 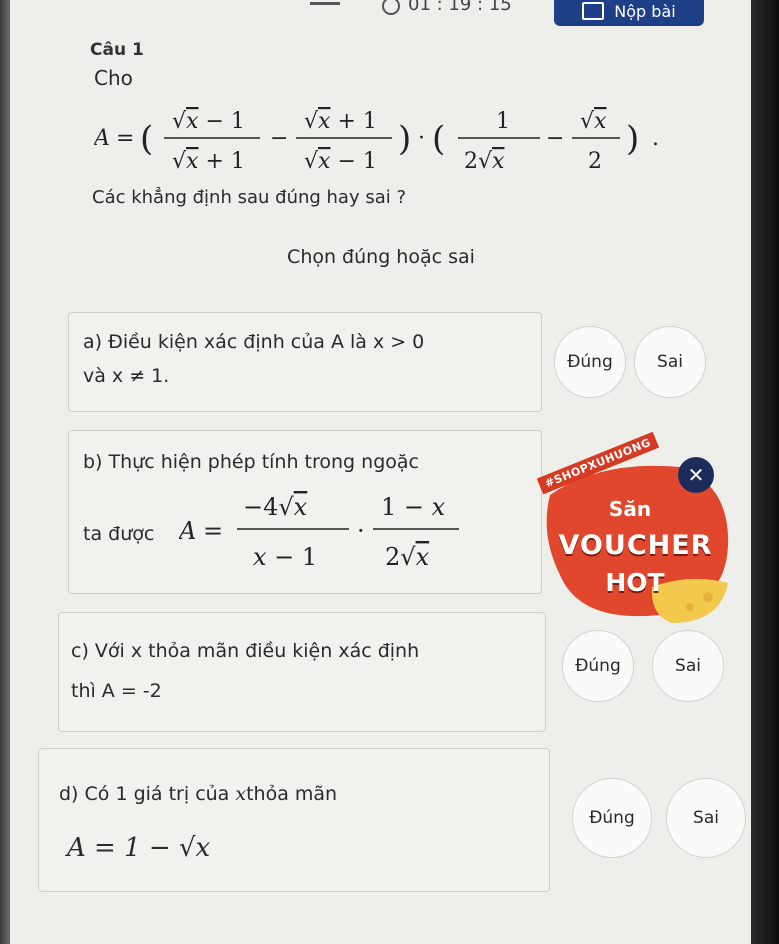 What do you see at coordinates (319, 532) in the screenshot?
I see `option-b-formula: A = −4√x x − 1 · 1 − x 2√x` at bounding box center [319, 532].